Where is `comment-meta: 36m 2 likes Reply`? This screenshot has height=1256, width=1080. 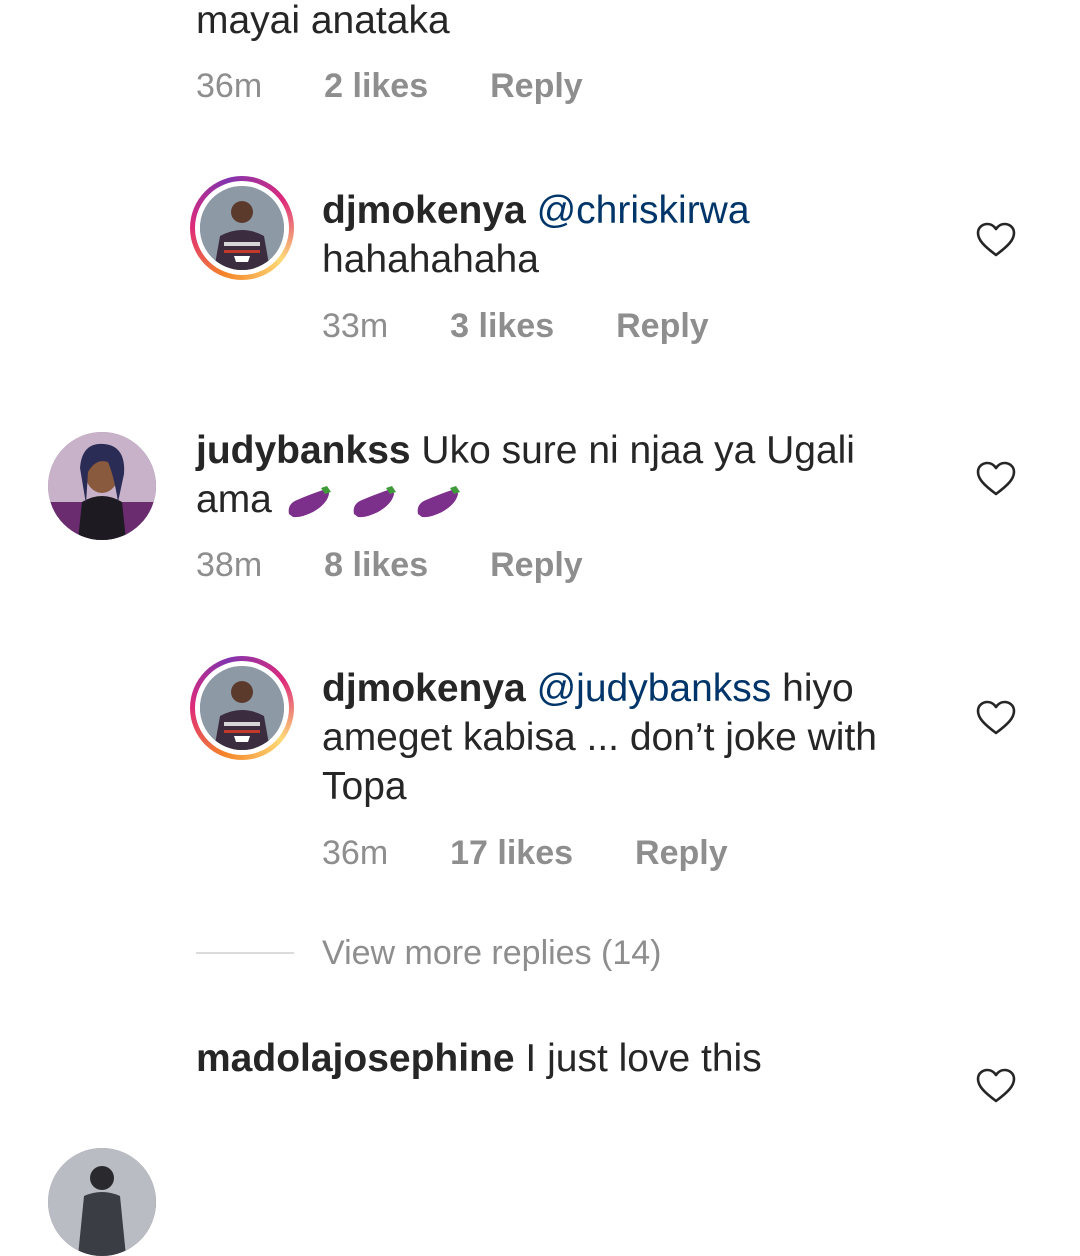 comment-meta: 36m 2 likes Reply is located at coordinates (389, 86).